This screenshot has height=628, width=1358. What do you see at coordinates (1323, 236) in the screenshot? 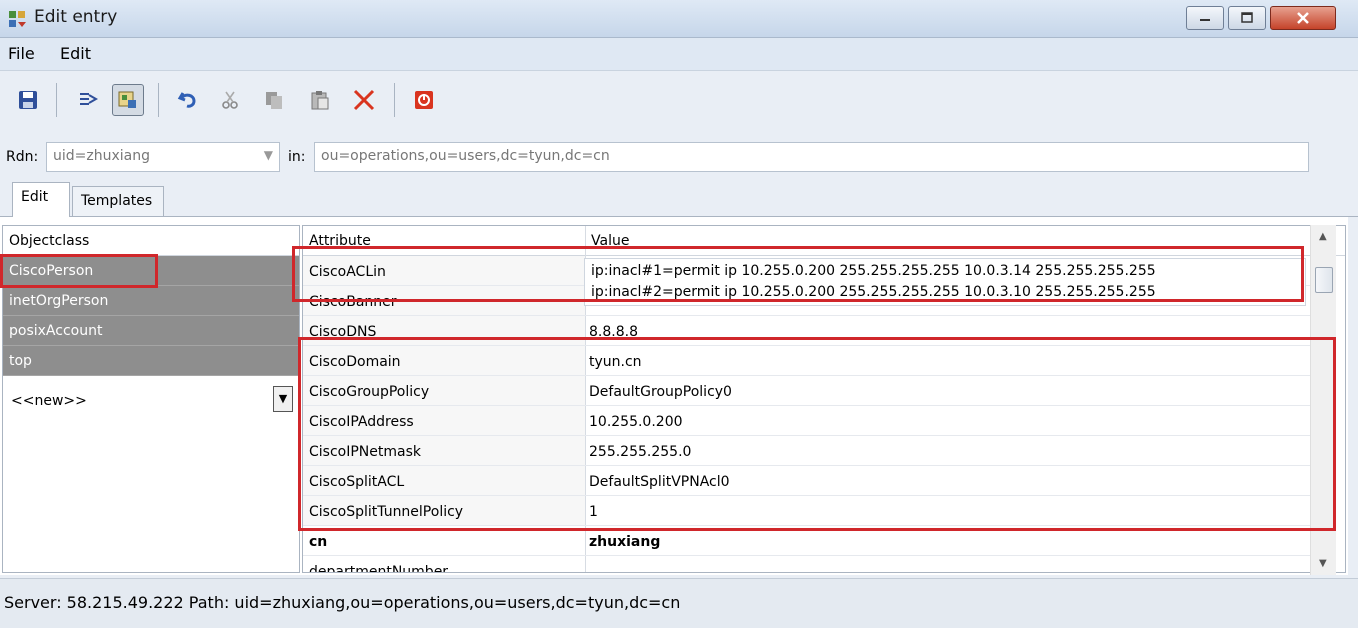
I see `scroll-up-icon: ▲` at bounding box center [1323, 236].